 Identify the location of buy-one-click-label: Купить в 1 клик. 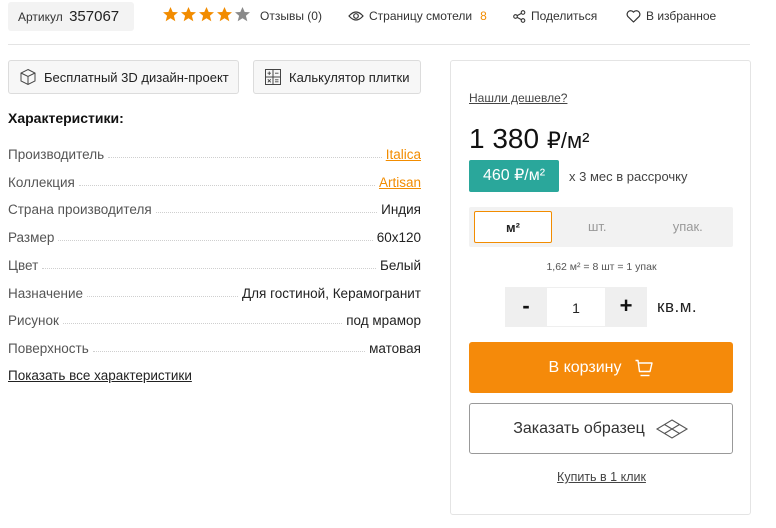
(601, 477).